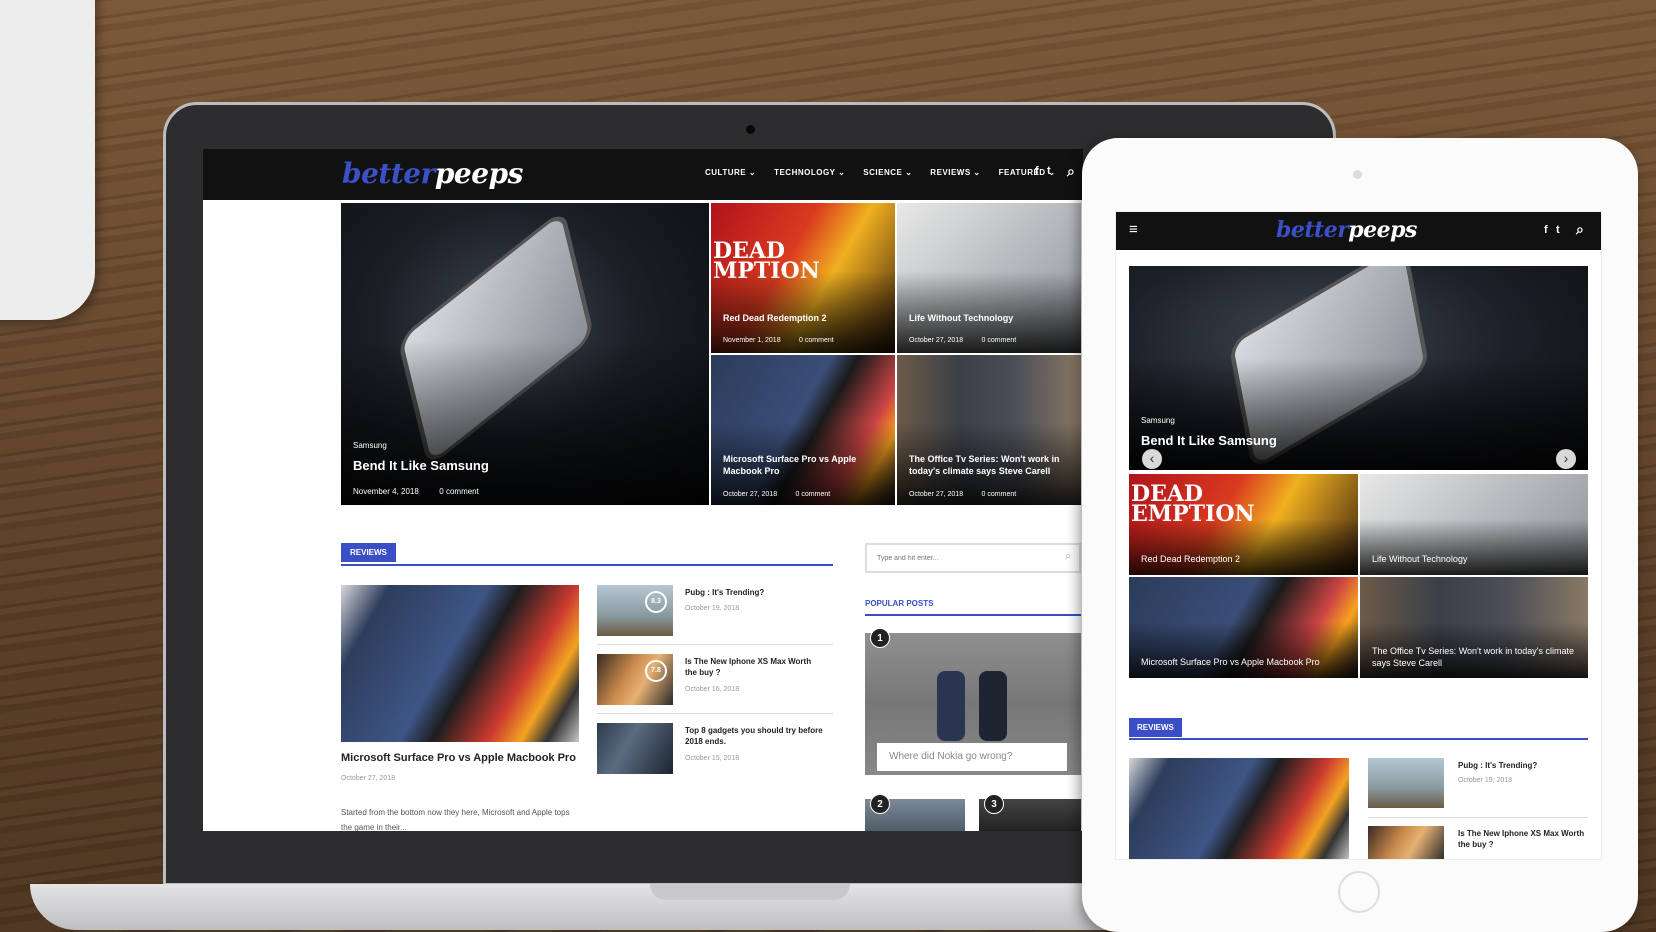  What do you see at coordinates (809, 172) in the screenshot?
I see `nav-technology: TECHNOLOGY ⌄` at bounding box center [809, 172].